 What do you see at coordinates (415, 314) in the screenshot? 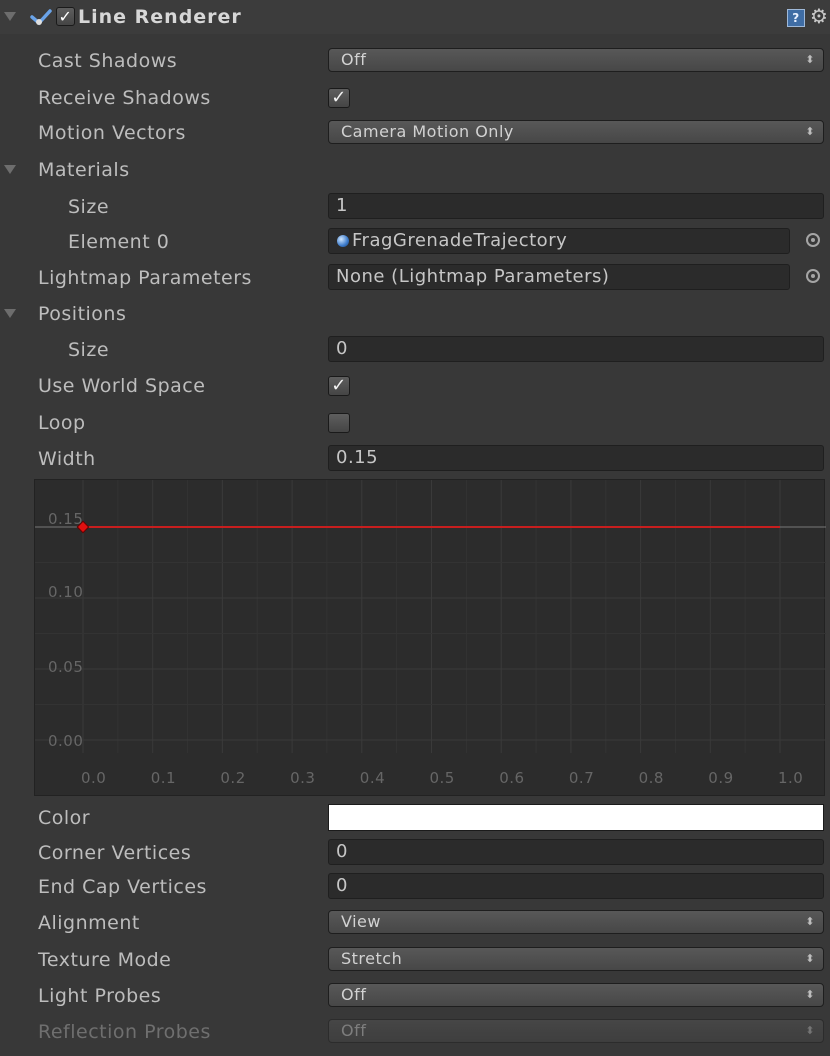
I see `positions-foldout: Positions` at bounding box center [415, 314].